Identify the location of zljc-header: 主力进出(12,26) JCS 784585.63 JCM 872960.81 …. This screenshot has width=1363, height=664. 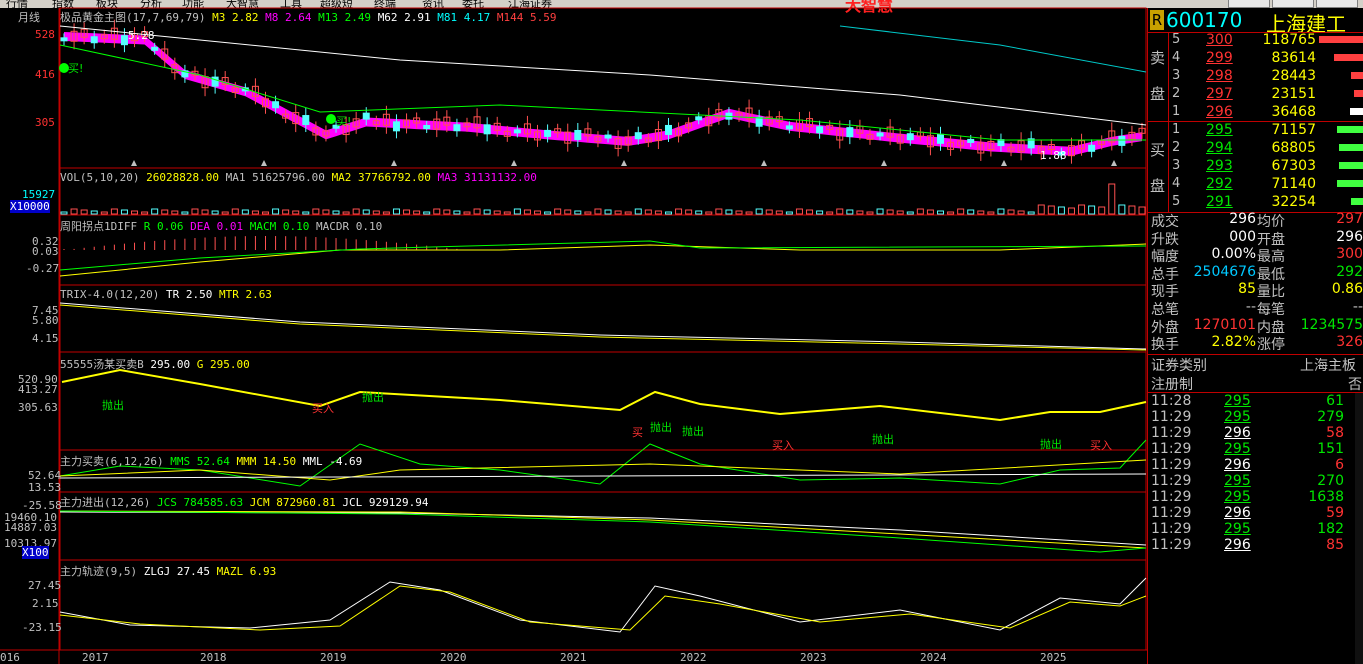
(244, 502).